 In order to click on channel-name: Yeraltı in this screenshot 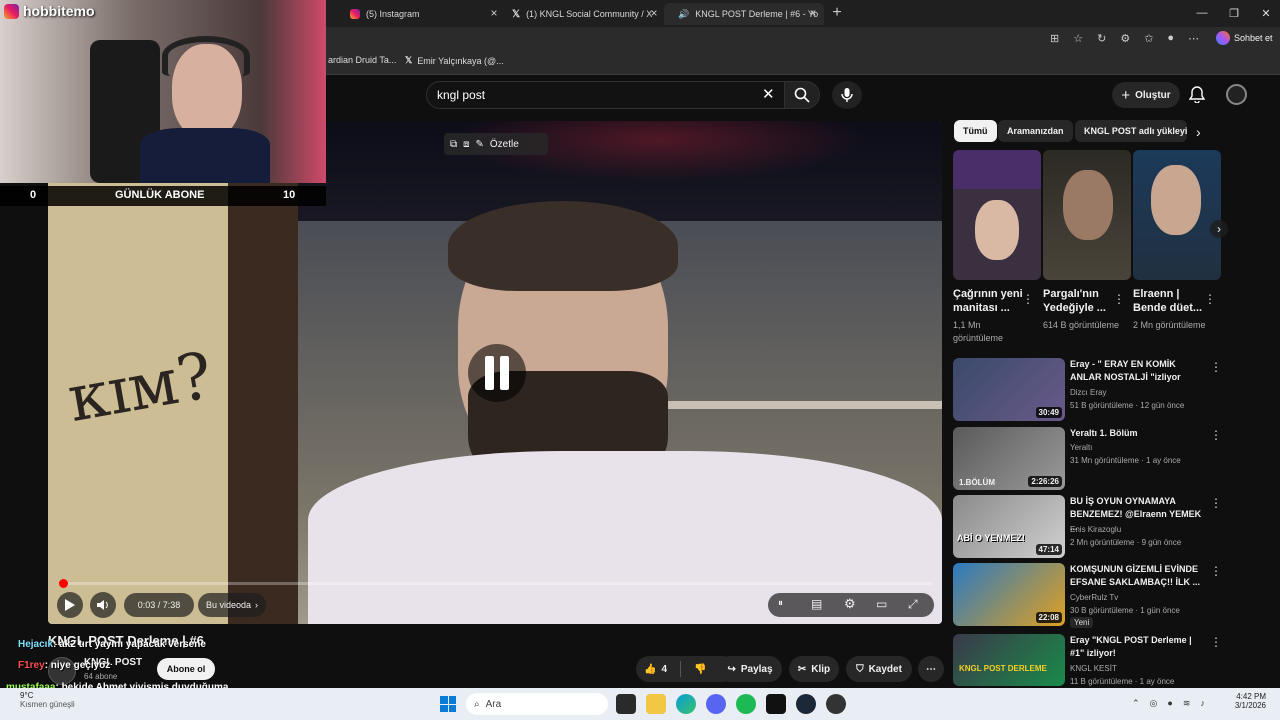, I will do `click(1145, 448)`.